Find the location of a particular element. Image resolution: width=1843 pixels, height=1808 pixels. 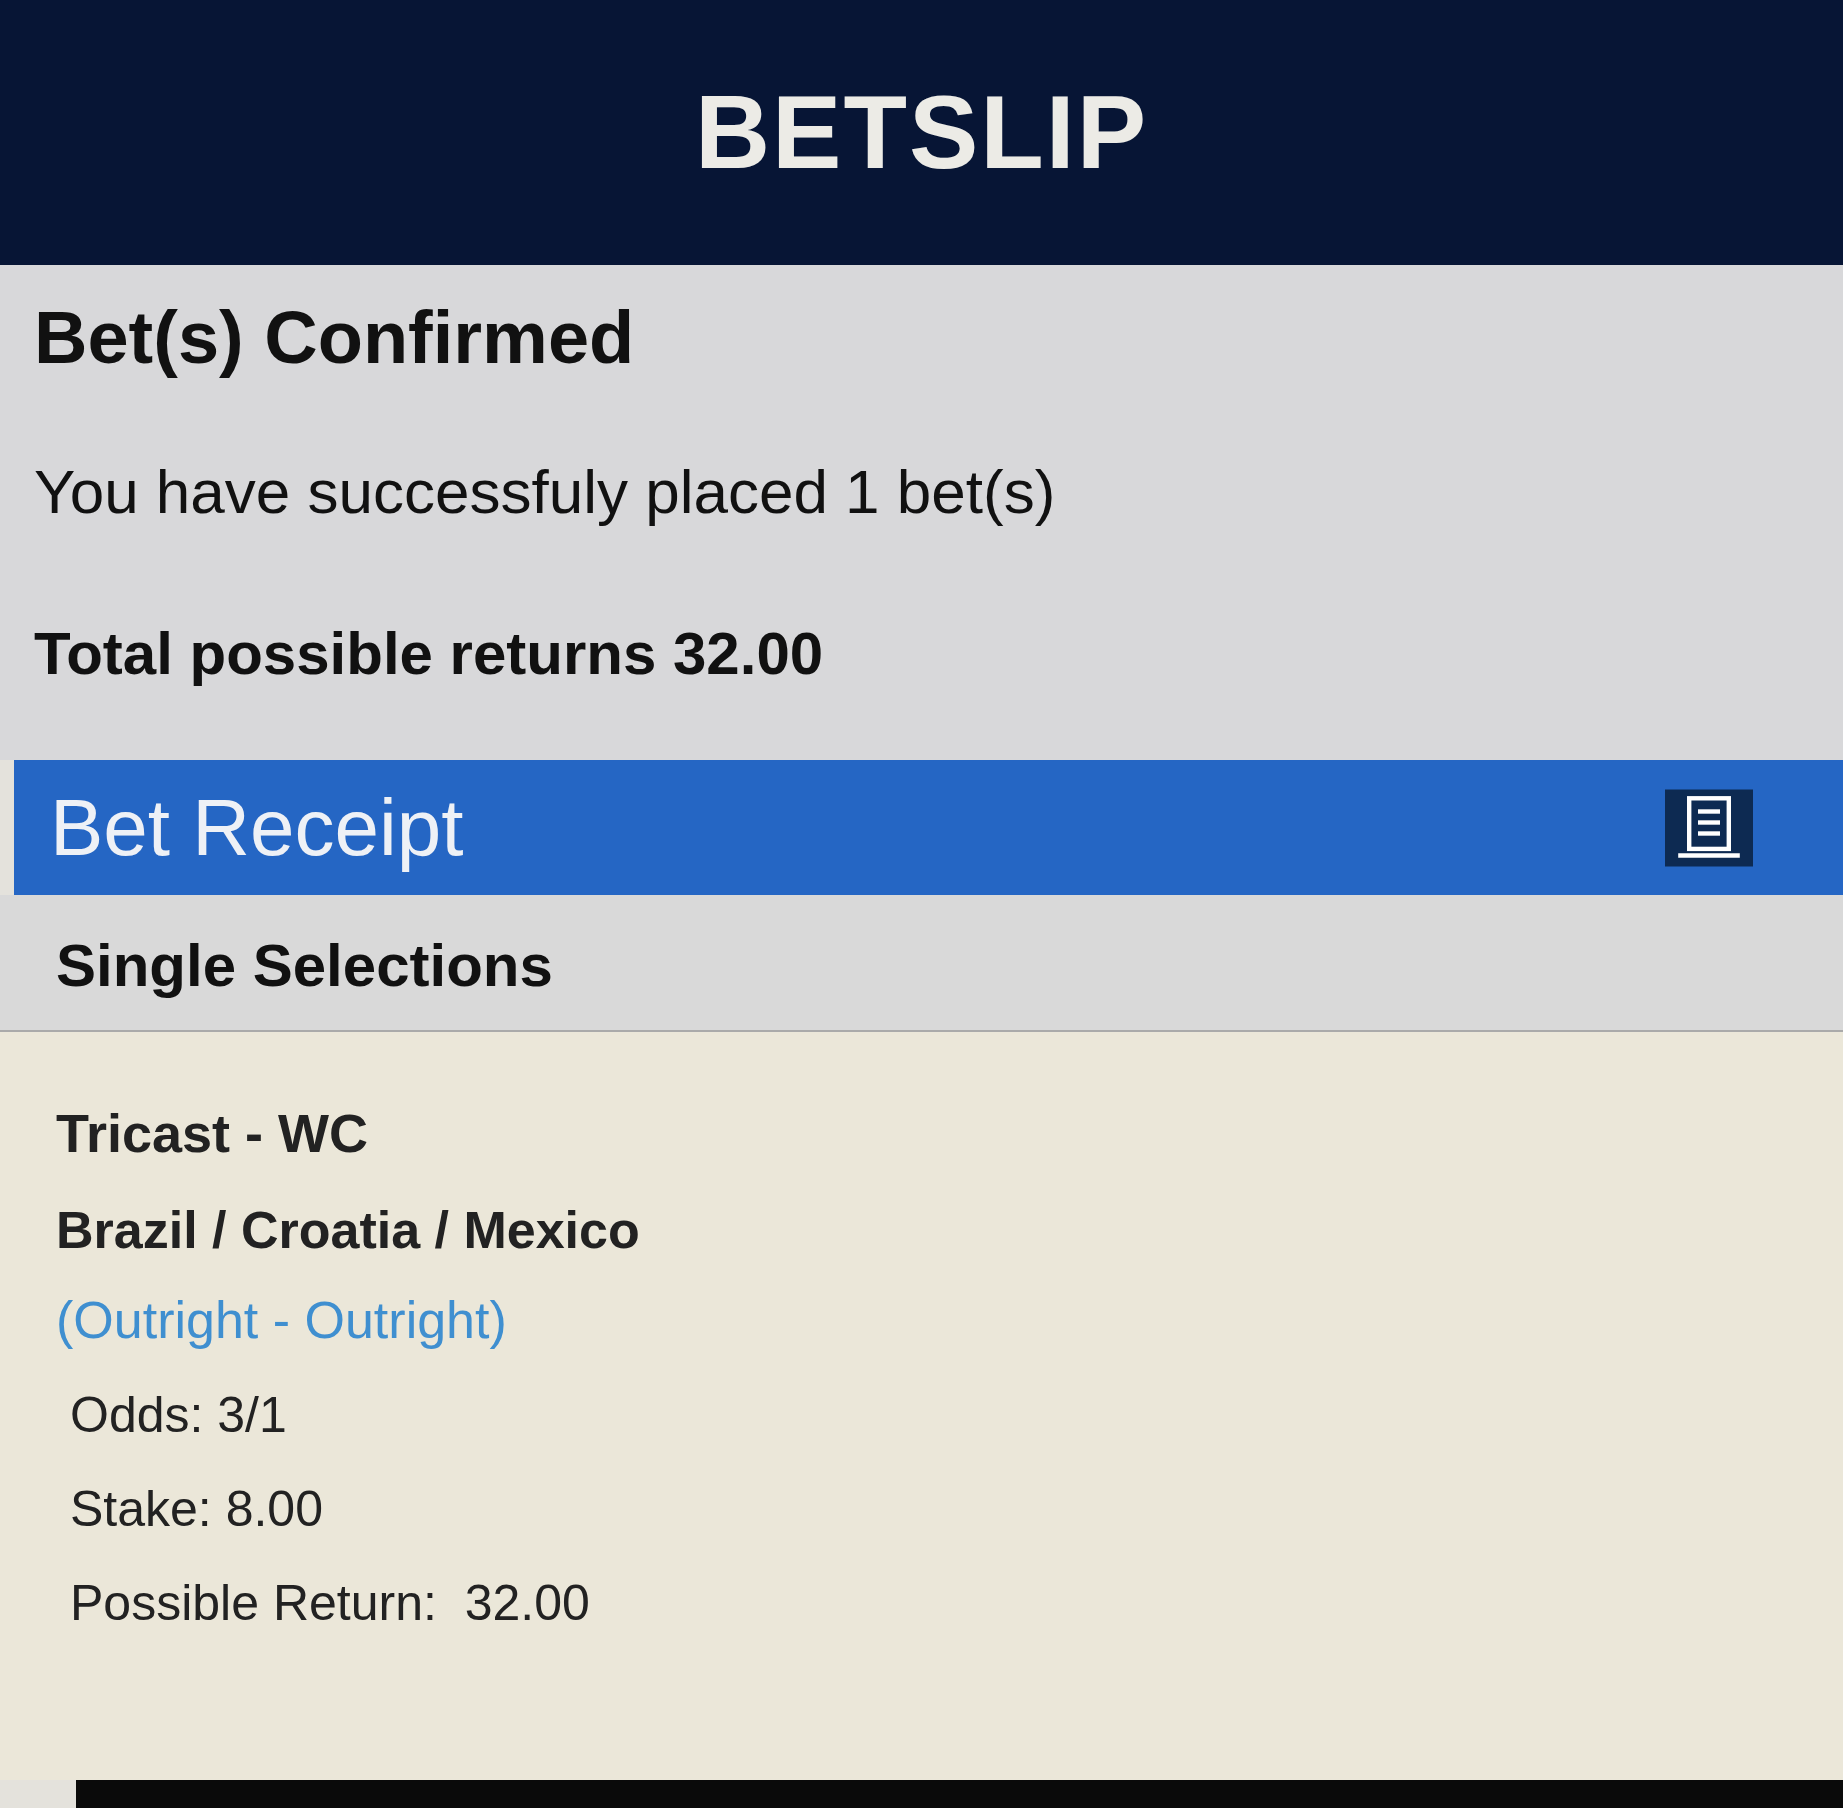

bet-market: Tricast - WC is located at coordinates (213, 1133).